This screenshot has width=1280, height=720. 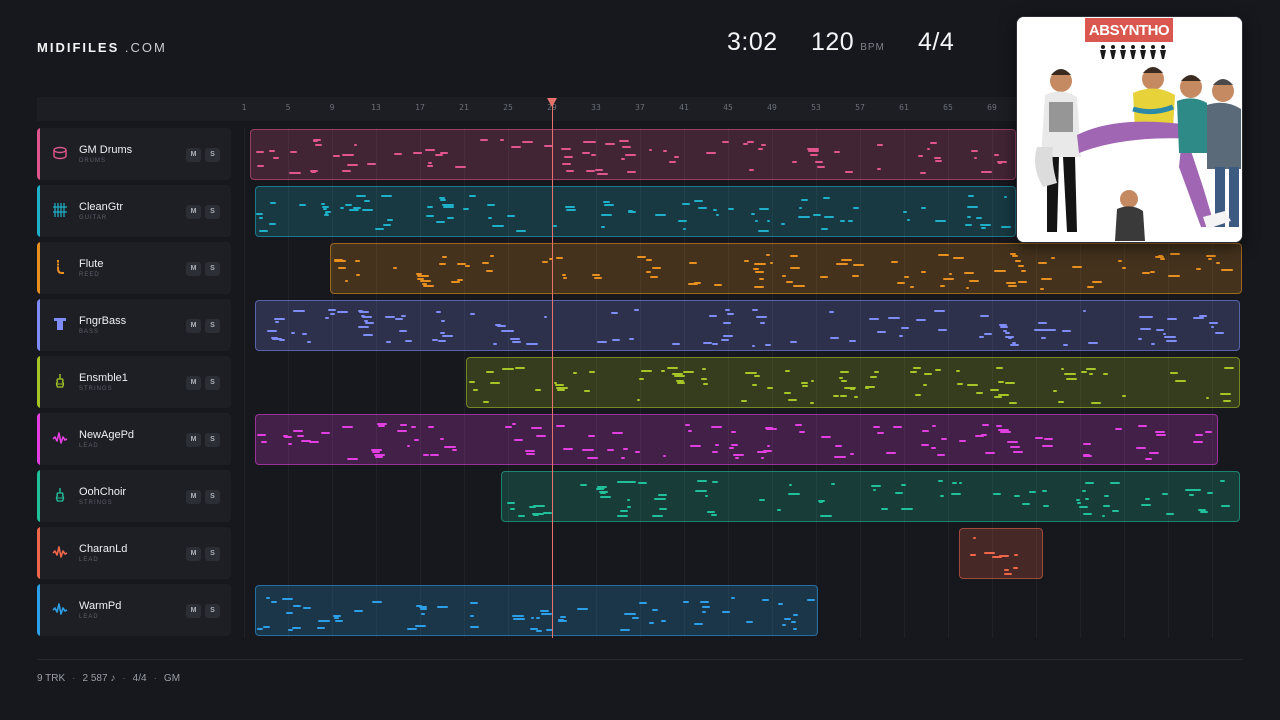 What do you see at coordinates (134, 382) in the screenshot?
I see `track-header: Ensmble1 STRINGS M S` at bounding box center [134, 382].